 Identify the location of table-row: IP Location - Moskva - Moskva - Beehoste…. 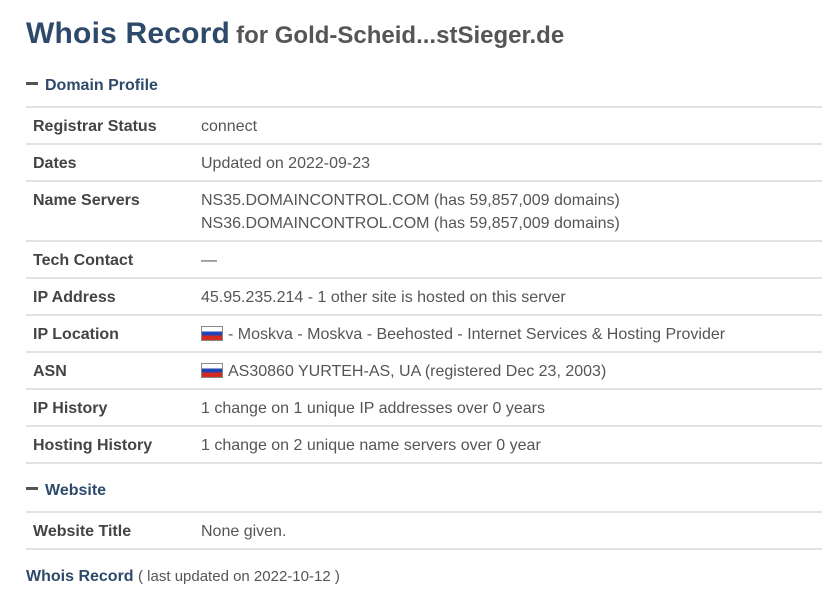
(424, 333).